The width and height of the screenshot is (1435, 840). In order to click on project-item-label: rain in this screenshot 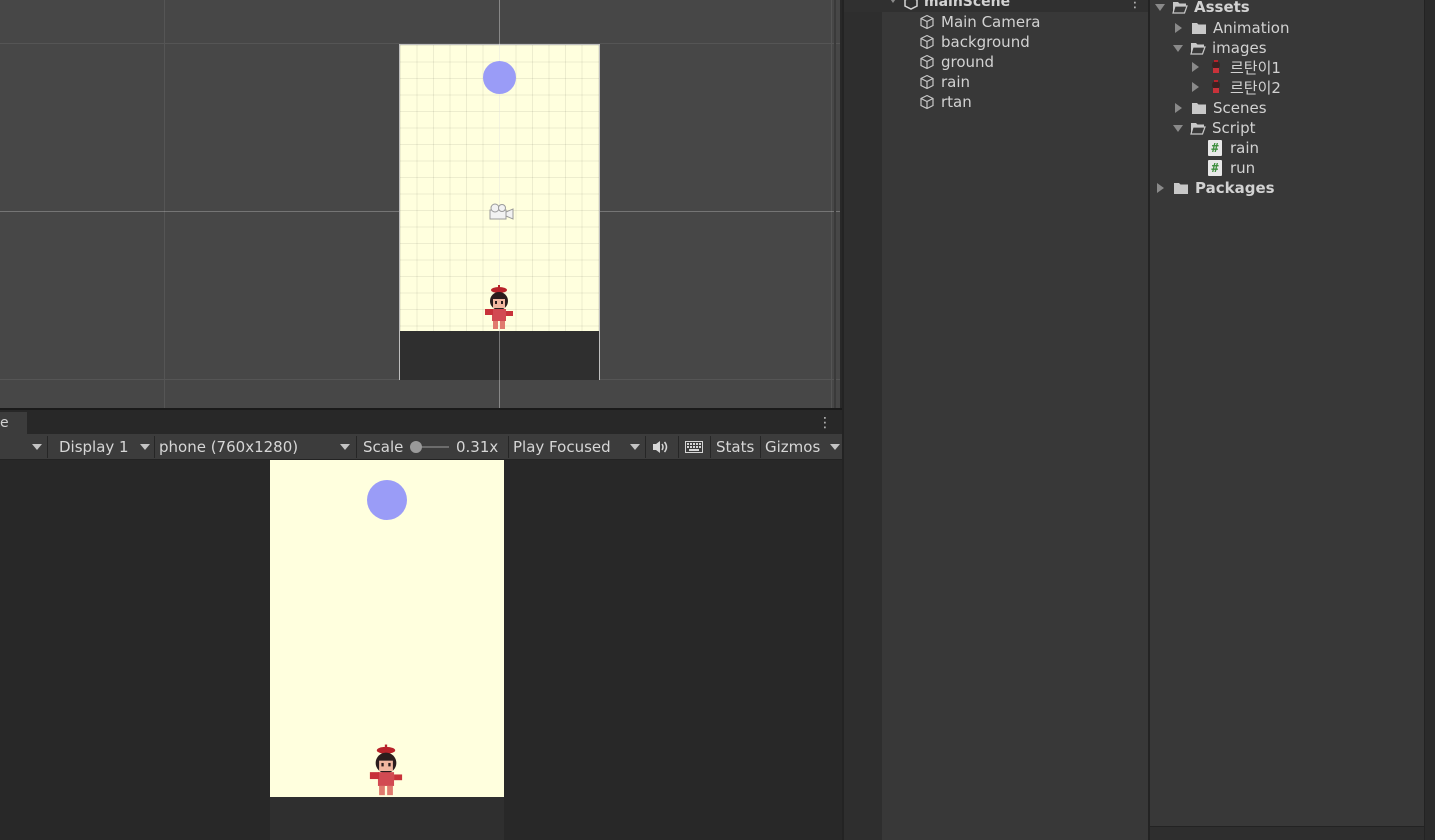, I will do `click(1245, 148)`.